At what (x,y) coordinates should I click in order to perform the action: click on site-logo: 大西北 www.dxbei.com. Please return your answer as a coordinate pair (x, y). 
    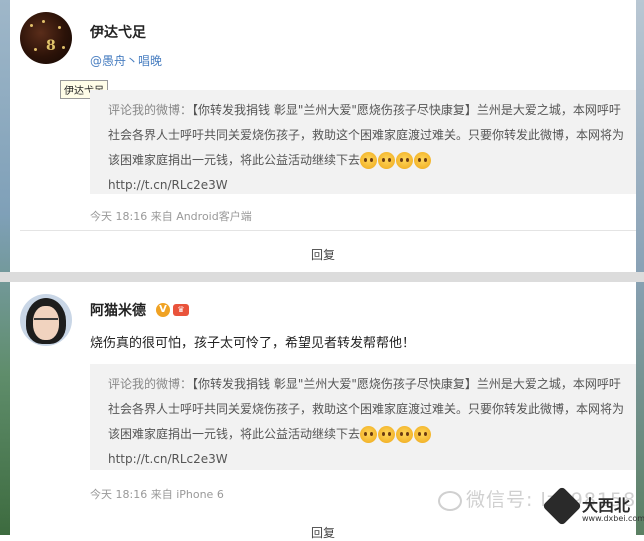
    Looking at the image, I should click on (593, 508).